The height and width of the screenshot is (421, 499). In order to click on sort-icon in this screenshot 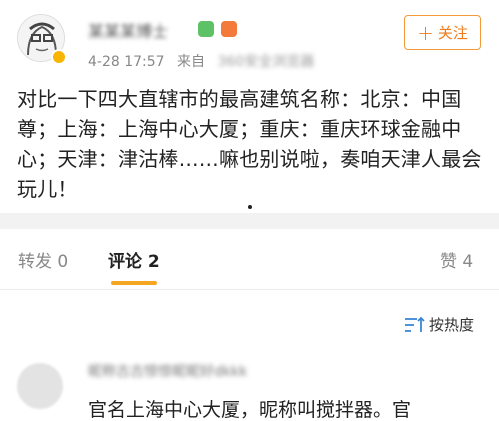, I will do `click(415, 324)`.